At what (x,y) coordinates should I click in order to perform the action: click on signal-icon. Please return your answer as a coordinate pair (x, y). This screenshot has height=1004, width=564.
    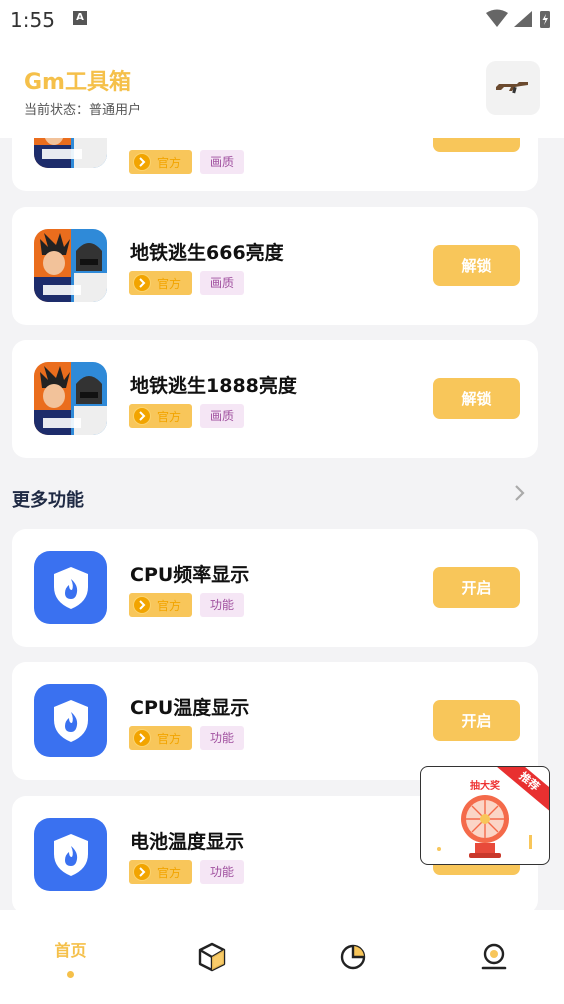
    Looking at the image, I should click on (523, 19).